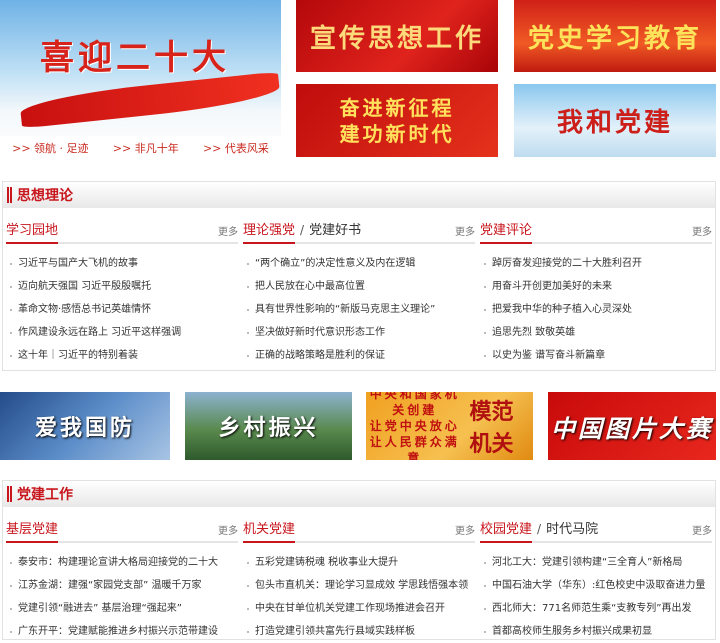 This screenshot has height=643, width=720. Describe the element at coordinates (45, 196) in the screenshot. I see `section-title: 思想理论` at that location.